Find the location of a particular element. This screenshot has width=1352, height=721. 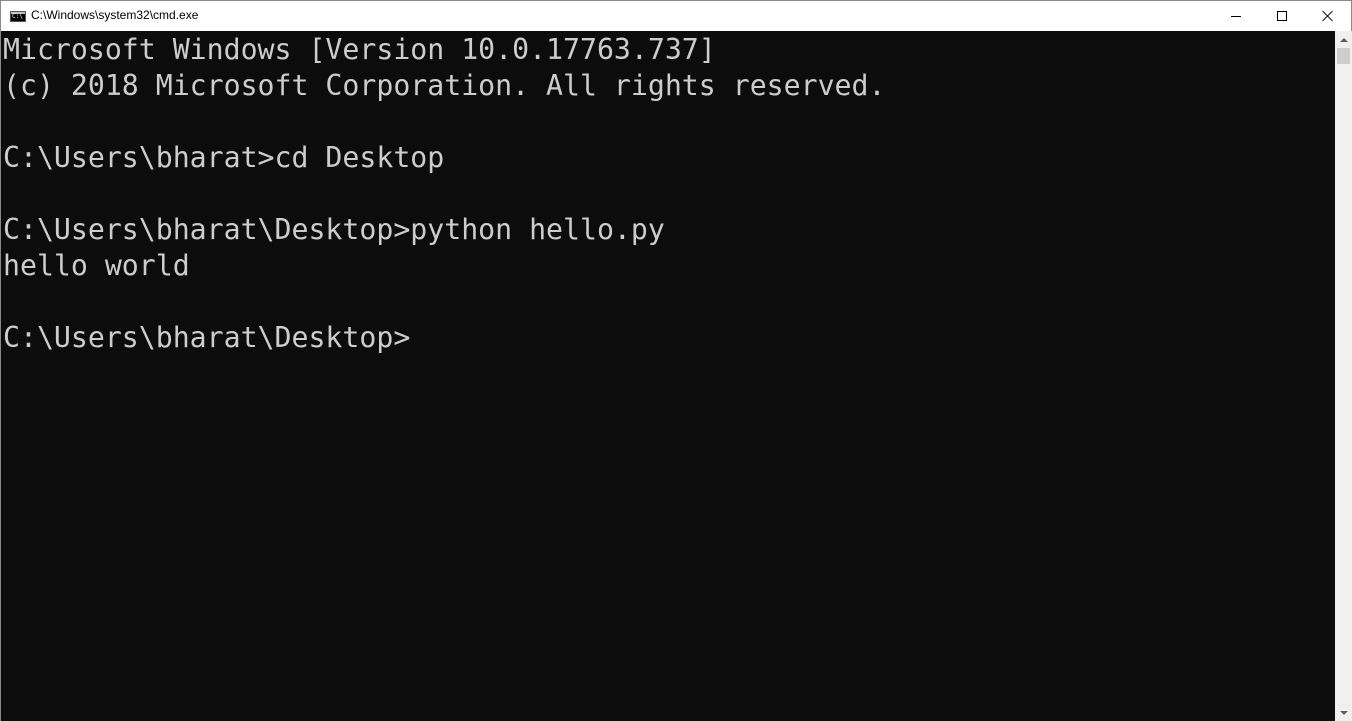

chevron-down-icon is located at coordinates (1343, 712).